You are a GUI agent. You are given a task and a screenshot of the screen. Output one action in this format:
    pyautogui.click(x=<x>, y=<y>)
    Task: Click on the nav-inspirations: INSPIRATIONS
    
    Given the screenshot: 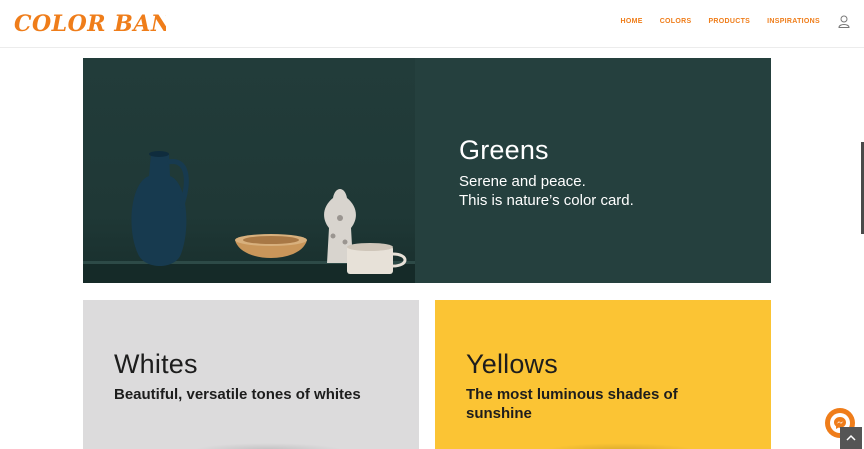 What is the action you would take?
    pyautogui.click(x=793, y=21)
    